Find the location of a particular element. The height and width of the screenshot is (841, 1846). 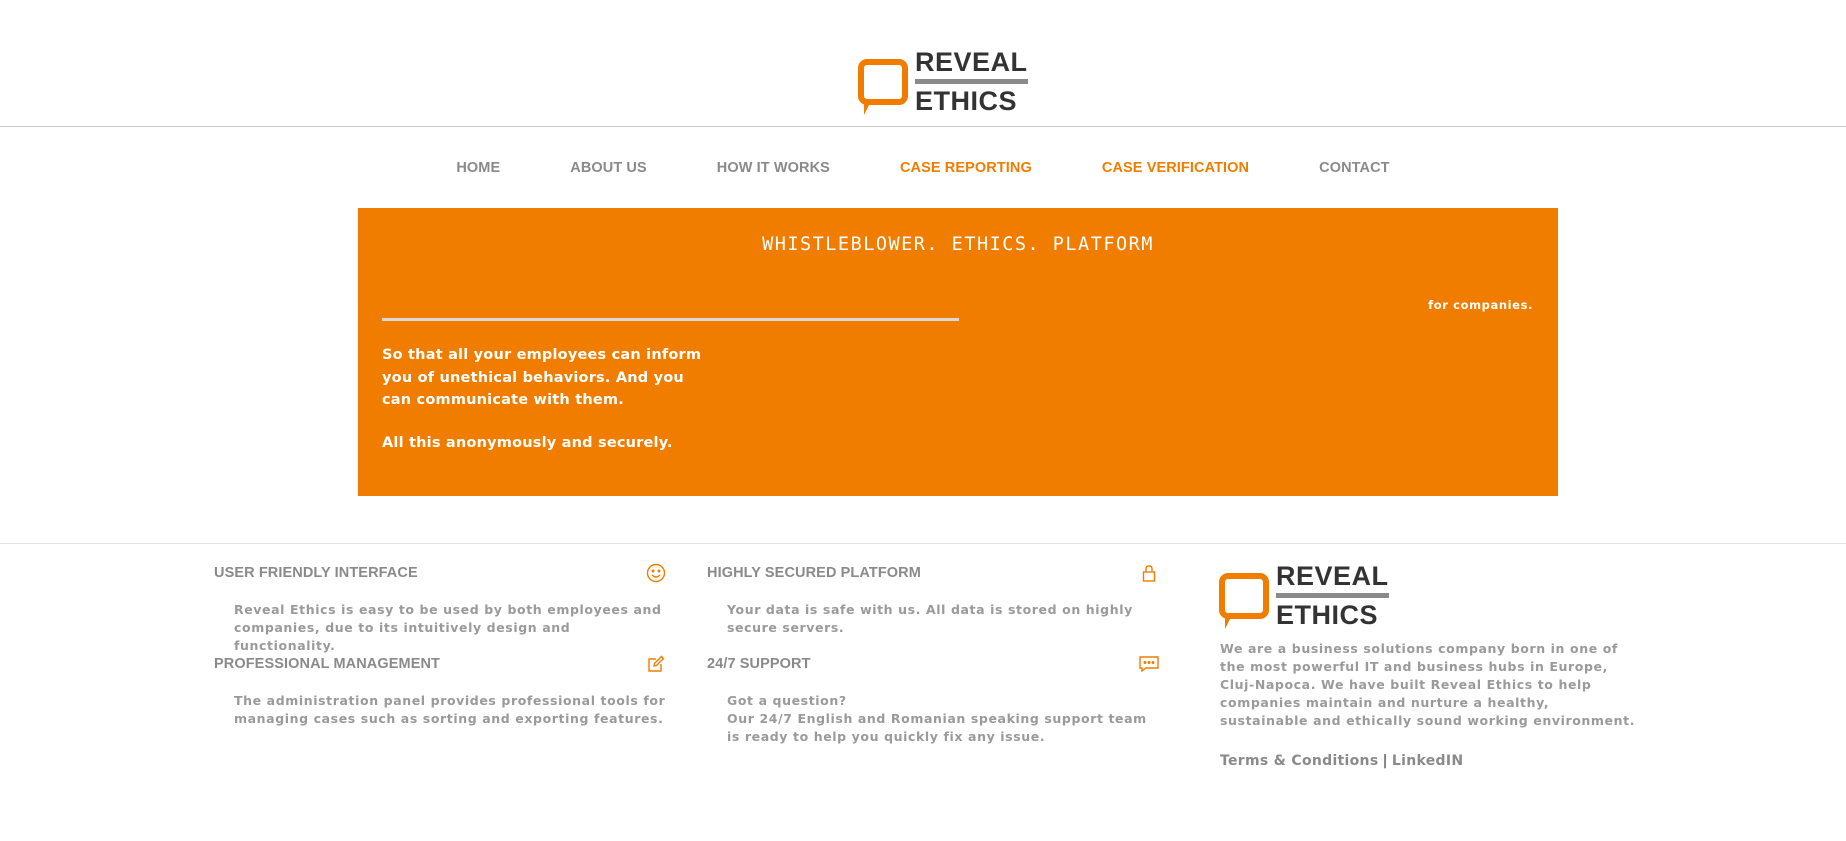

feature-title: PROFESSIONAL MANAGEMENT is located at coordinates (327, 664).